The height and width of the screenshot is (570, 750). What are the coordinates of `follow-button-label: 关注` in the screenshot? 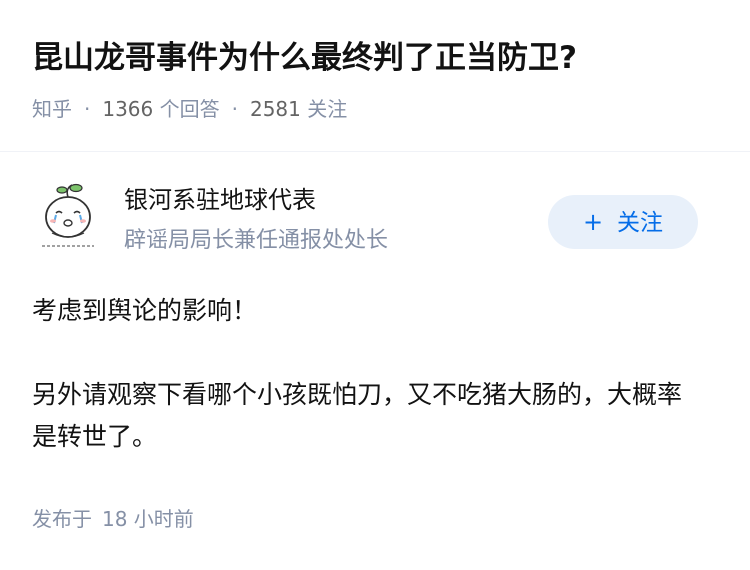 It's located at (640, 223).